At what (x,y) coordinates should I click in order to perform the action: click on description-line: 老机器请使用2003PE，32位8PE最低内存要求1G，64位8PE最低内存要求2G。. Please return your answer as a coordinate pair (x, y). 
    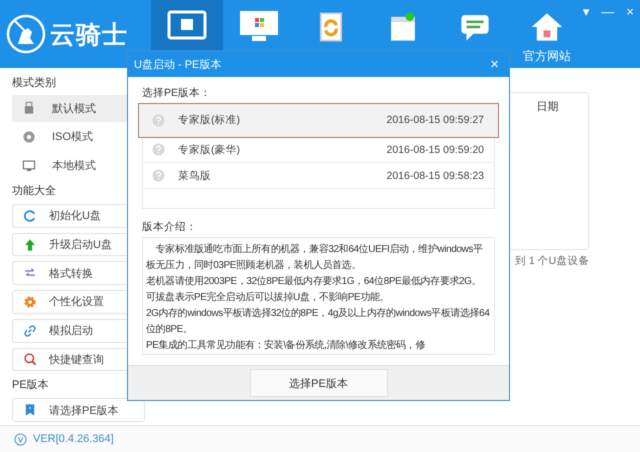
    Looking at the image, I should click on (314, 281).